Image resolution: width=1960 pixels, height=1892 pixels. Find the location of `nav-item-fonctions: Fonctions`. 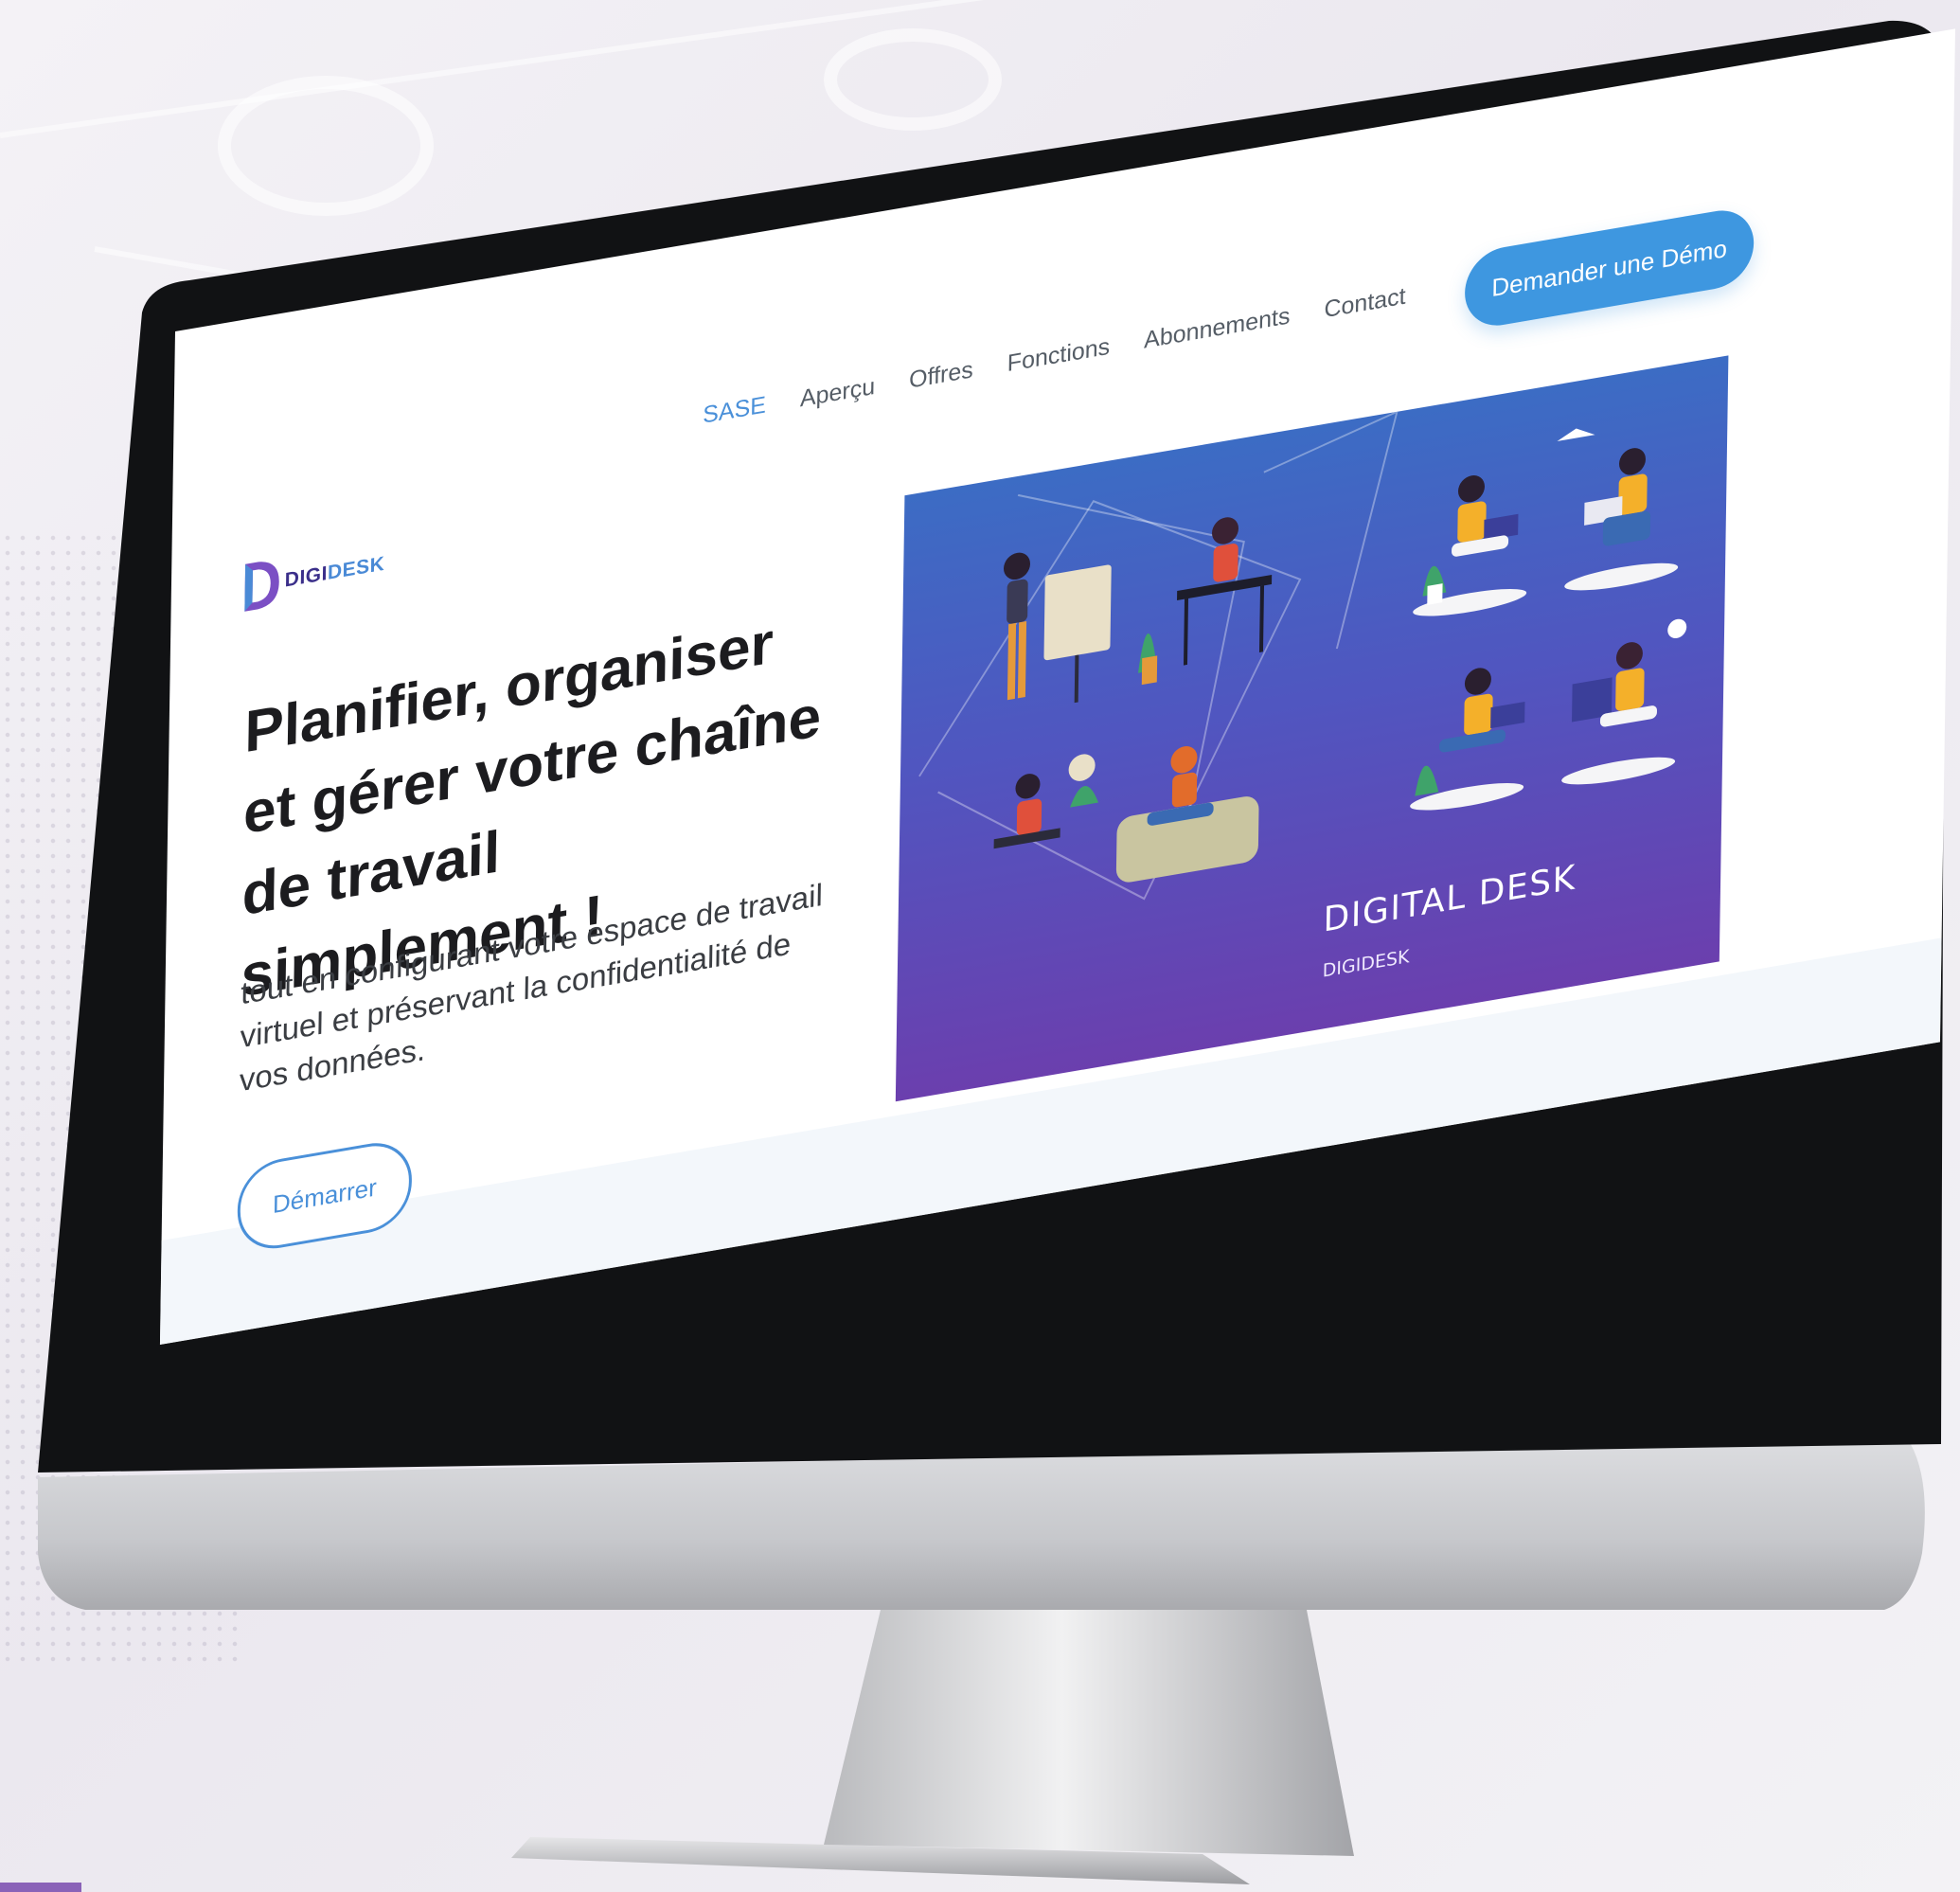

nav-item-fonctions: Fonctions is located at coordinates (1059, 355).